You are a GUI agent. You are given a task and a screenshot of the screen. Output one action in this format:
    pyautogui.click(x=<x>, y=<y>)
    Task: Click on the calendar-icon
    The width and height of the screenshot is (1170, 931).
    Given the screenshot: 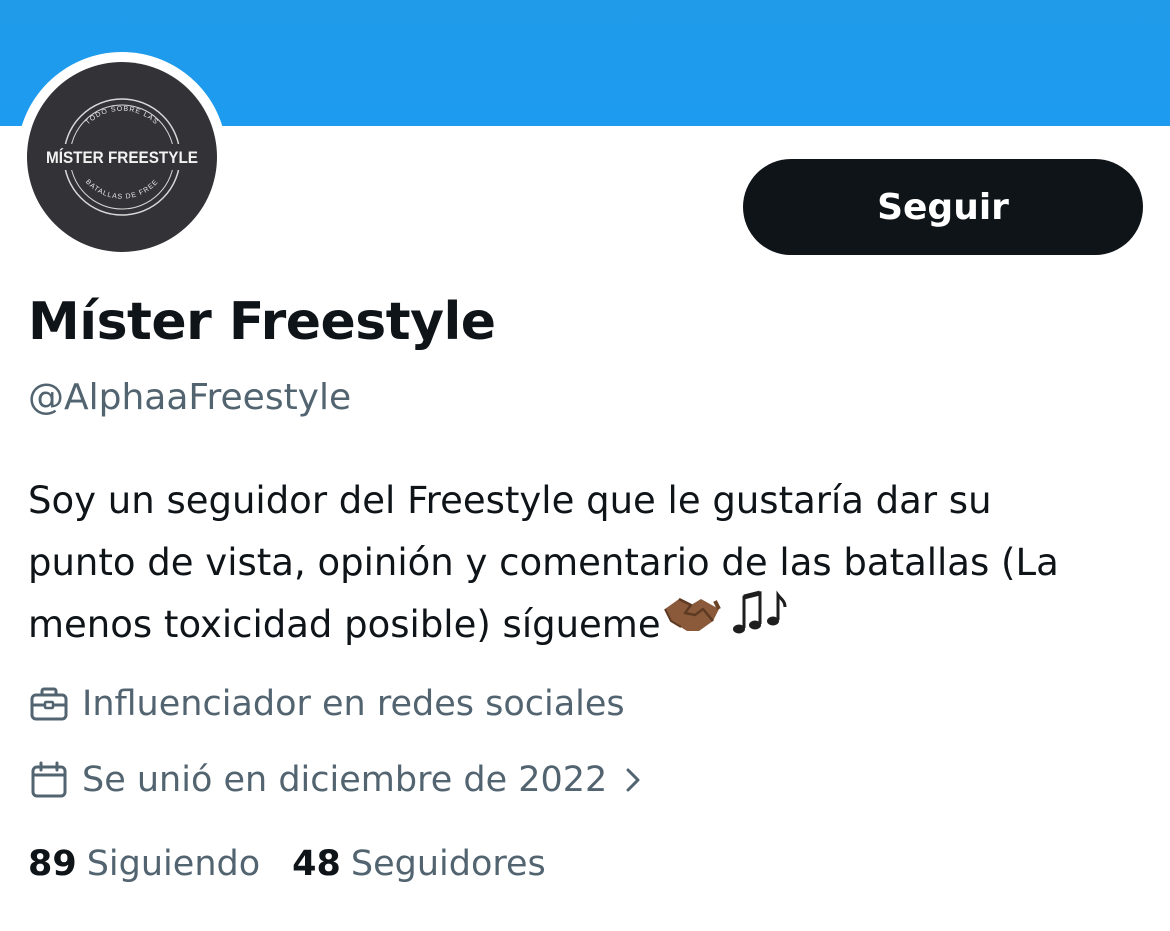 What is the action you would take?
    pyautogui.click(x=49, y=780)
    